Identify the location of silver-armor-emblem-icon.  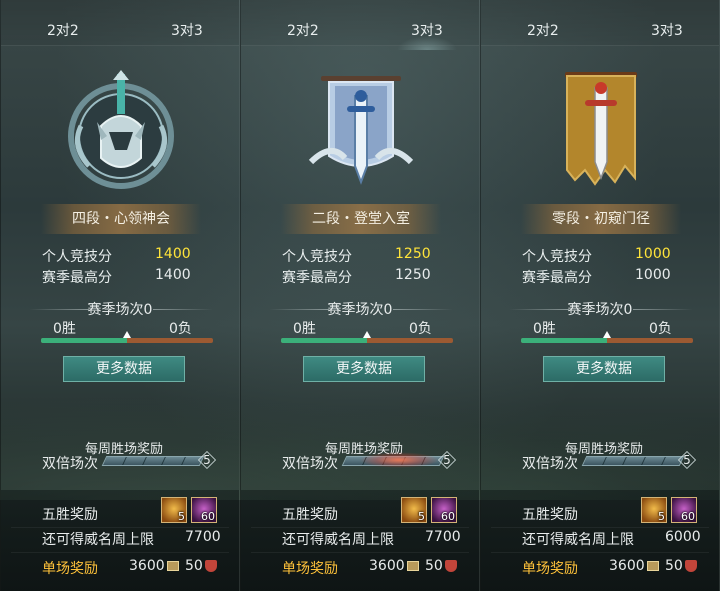
(121, 129).